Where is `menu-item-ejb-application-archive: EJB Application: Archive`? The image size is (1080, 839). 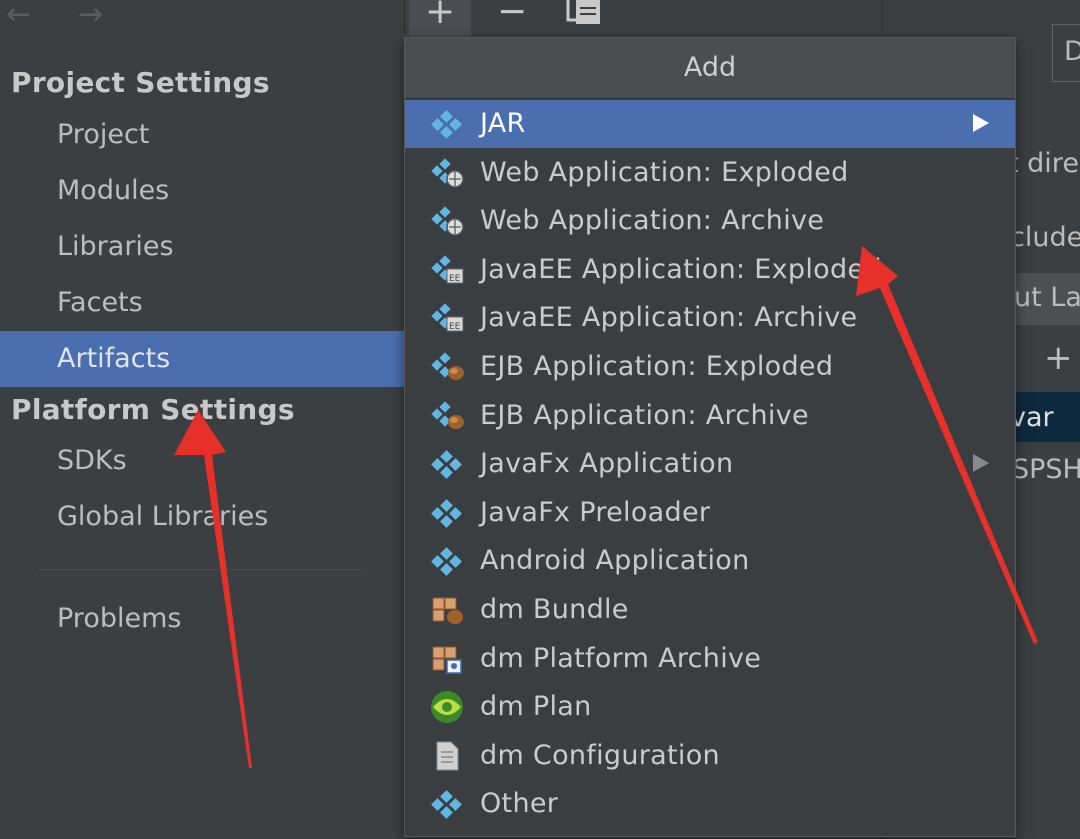
menu-item-ejb-application-archive: EJB Application: Archive is located at coordinates (710, 416).